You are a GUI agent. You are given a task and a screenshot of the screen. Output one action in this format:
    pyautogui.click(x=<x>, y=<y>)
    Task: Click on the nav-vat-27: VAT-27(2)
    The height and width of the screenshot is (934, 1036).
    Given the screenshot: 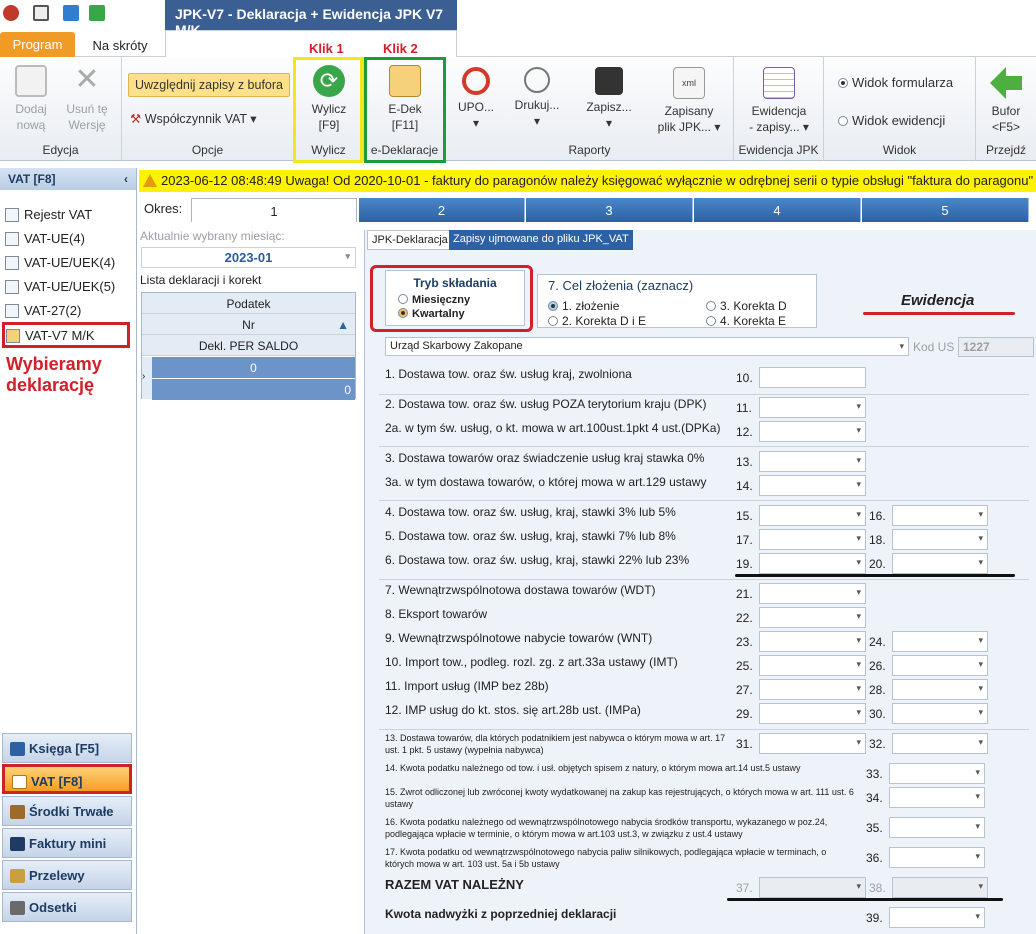 What is the action you would take?
    pyautogui.click(x=68, y=311)
    